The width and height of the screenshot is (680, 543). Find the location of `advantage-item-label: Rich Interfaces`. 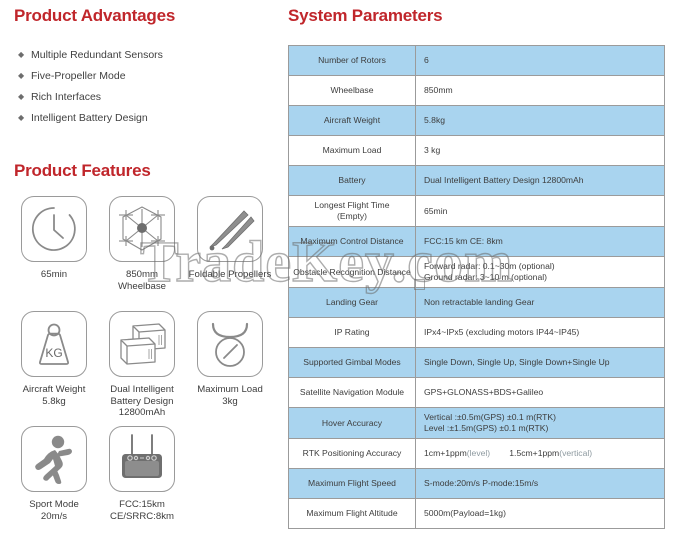

advantage-item-label: Rich Interfaces is located at coordinates (66, 96).